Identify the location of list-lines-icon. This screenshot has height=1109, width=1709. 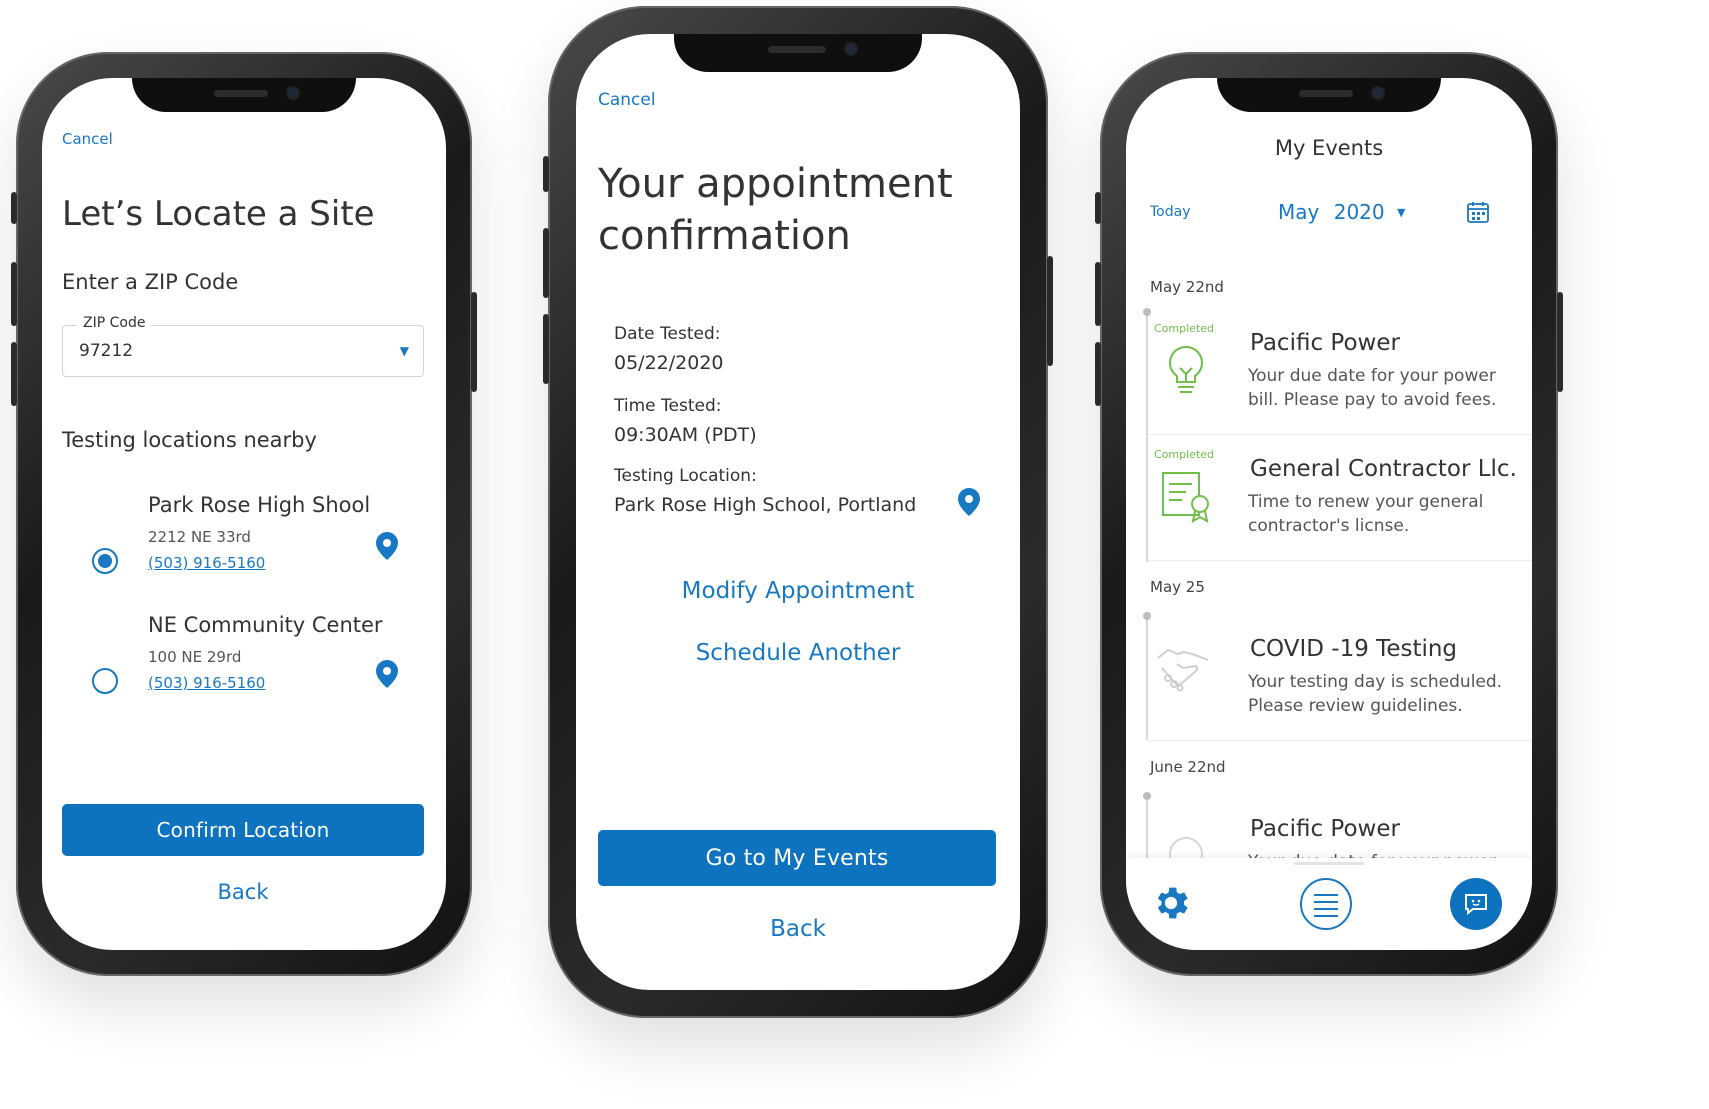
(1326, 905).